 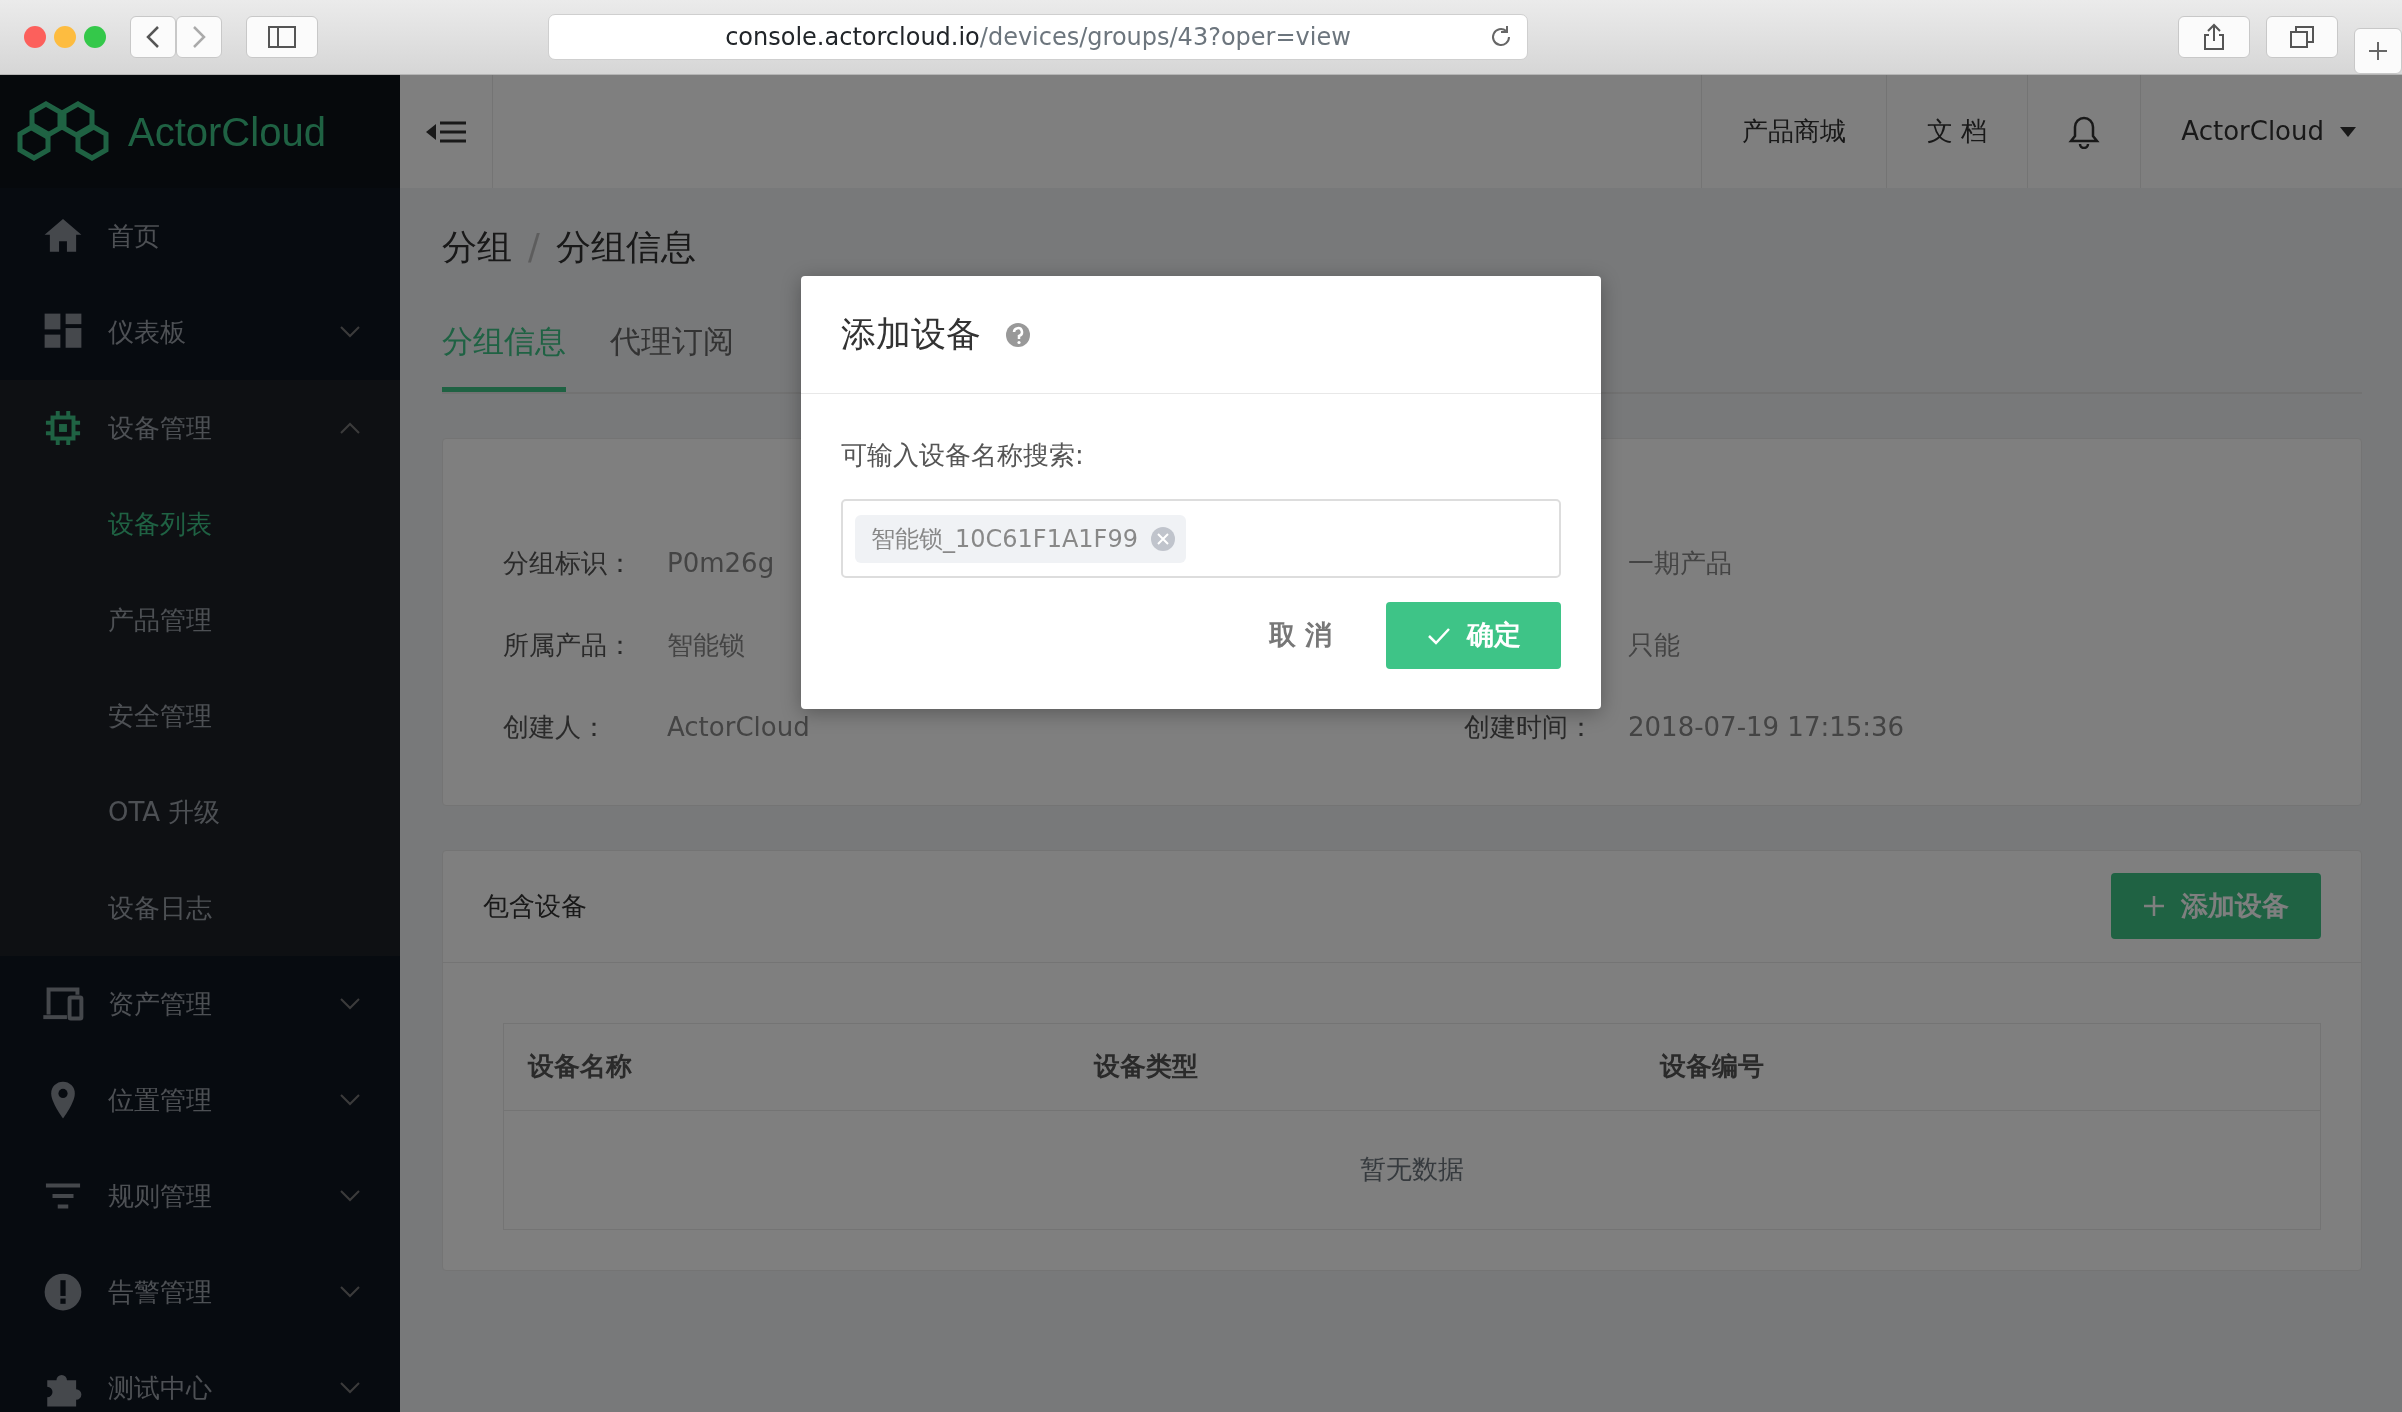 I want to click on field-label: 创建人：, so click(x=555, y=727).